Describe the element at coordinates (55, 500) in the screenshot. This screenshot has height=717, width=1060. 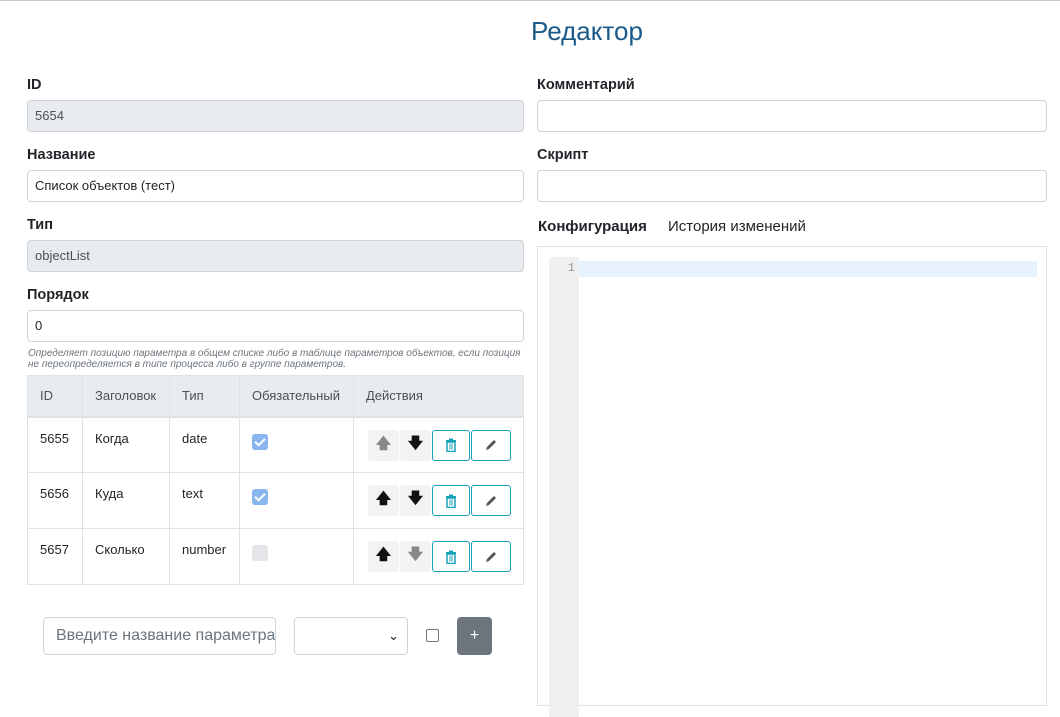
I see `row-id: 5656` at that location.